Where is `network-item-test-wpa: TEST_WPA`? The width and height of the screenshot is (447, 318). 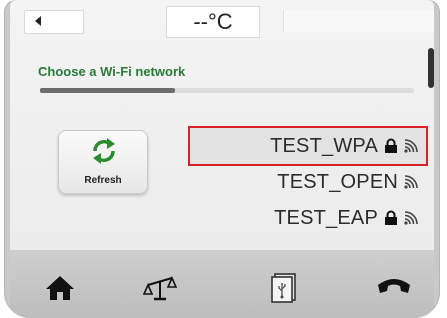
network-item-test-wpa: TEST_WPA is located at coordinates (308, 146).